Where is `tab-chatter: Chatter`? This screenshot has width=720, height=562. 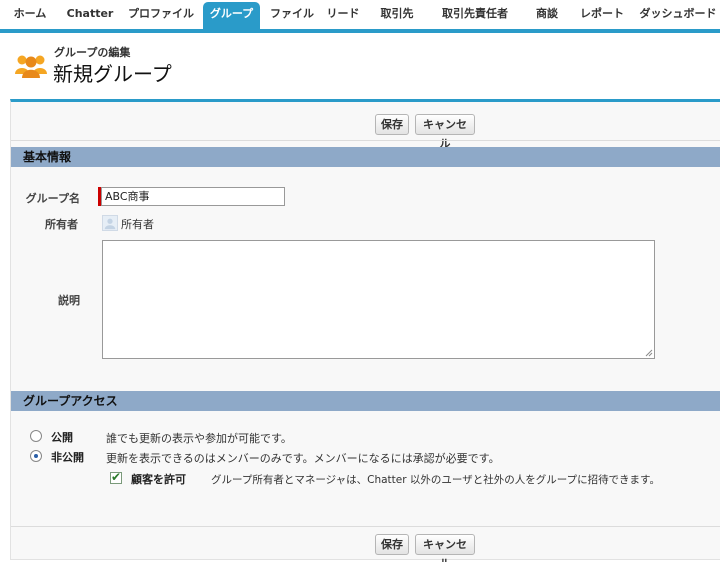
tab-chatter: Chatter is located at coordinates (90, 14).